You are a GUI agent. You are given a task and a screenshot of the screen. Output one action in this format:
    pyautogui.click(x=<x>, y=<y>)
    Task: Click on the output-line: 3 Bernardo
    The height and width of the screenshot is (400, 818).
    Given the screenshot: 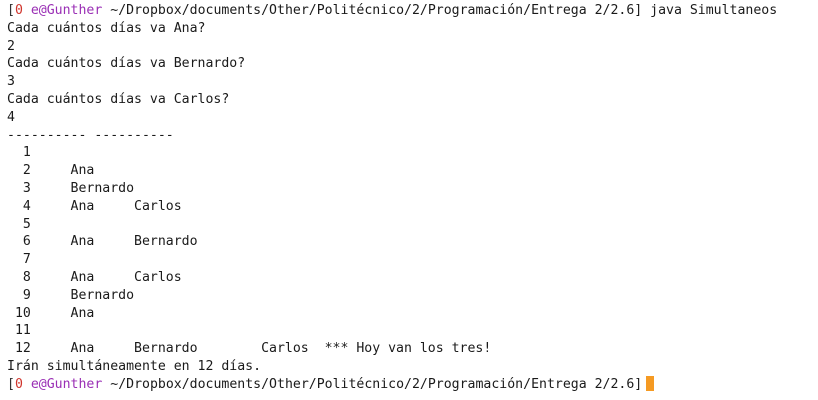 What is the action you would take?
    pyautogui.click(x=71, y=188)
    